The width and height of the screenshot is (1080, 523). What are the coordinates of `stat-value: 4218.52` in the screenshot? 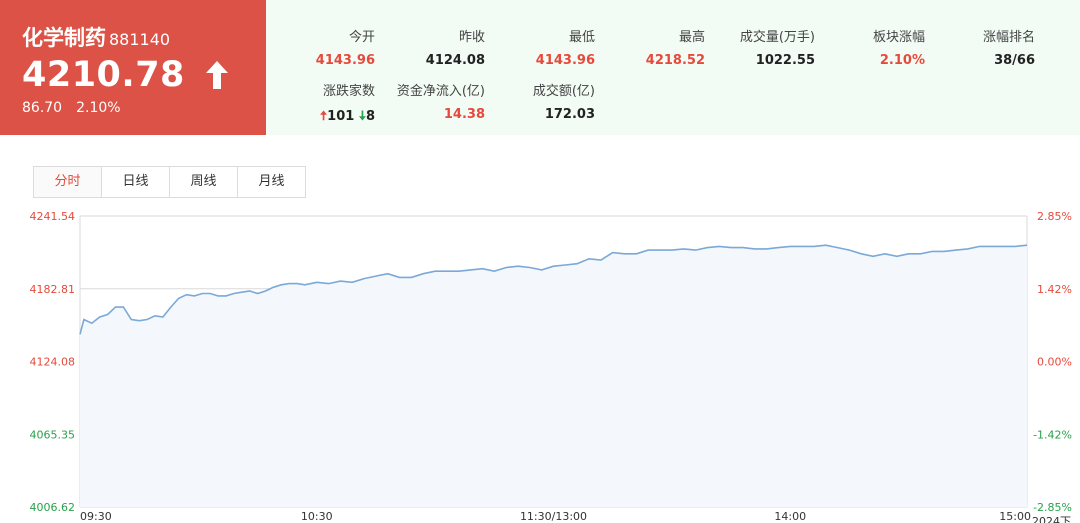 It's located at (675, 60).